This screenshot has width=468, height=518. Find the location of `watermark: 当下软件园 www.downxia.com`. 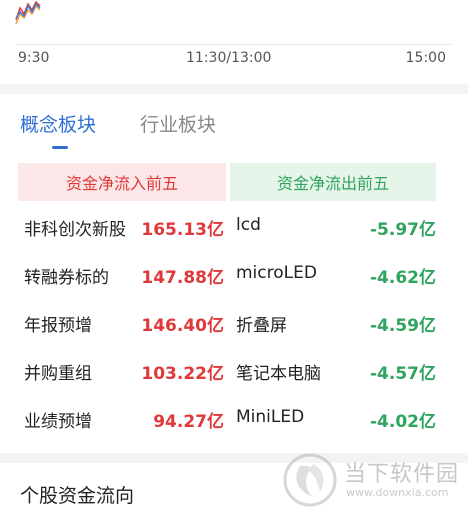

watermark: 当下软件园 www.downxia.com is located at coordinates (372, 483).